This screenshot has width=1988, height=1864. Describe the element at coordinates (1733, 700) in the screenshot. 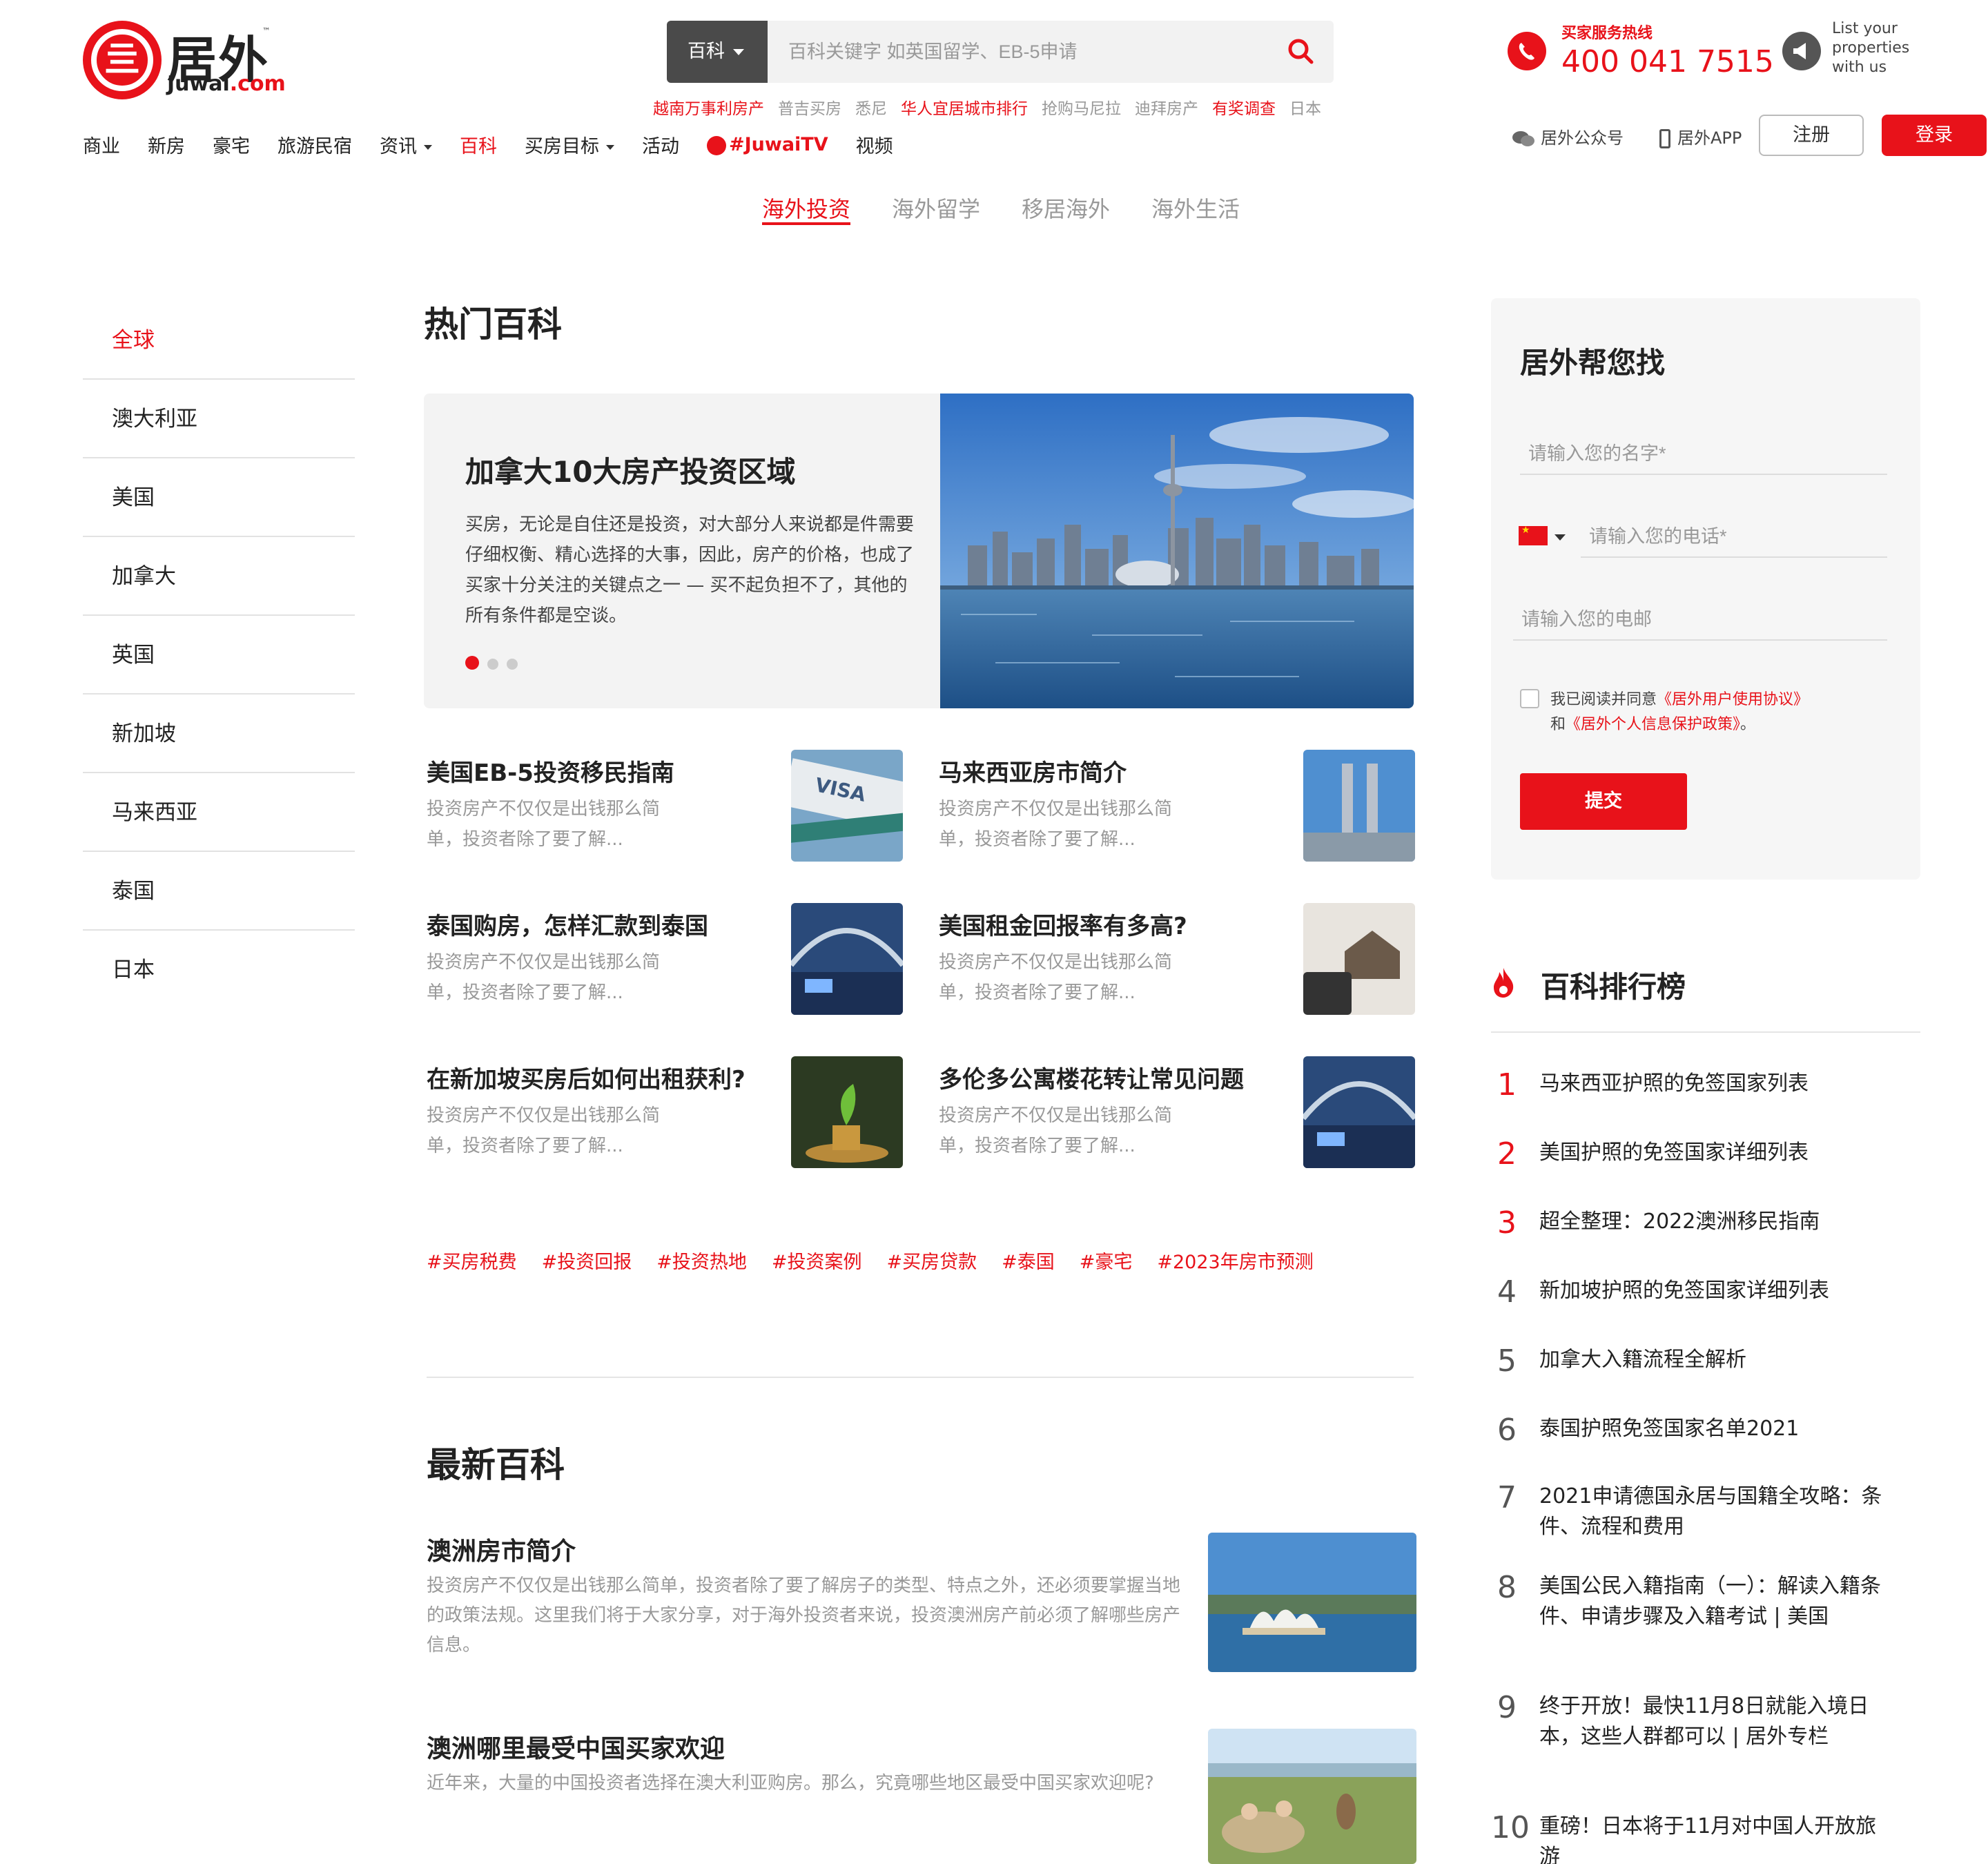

I see `user-agreement-link: 《居外用户使用协议》` at that location.